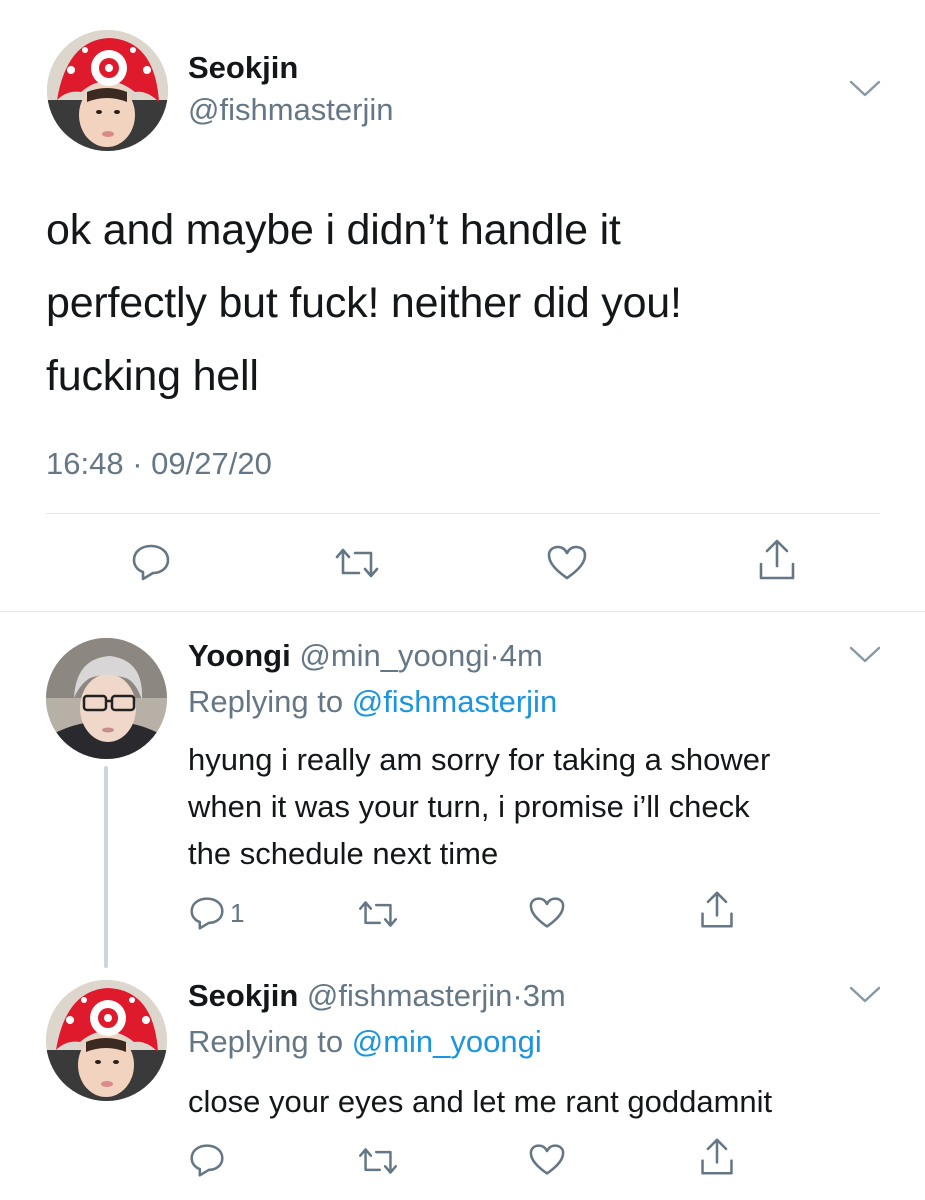  What do you see at coordinates (343, 853) in the screenshot?
I see `tweet-text-line: the schedule next time` at bounding box center [343, 853].